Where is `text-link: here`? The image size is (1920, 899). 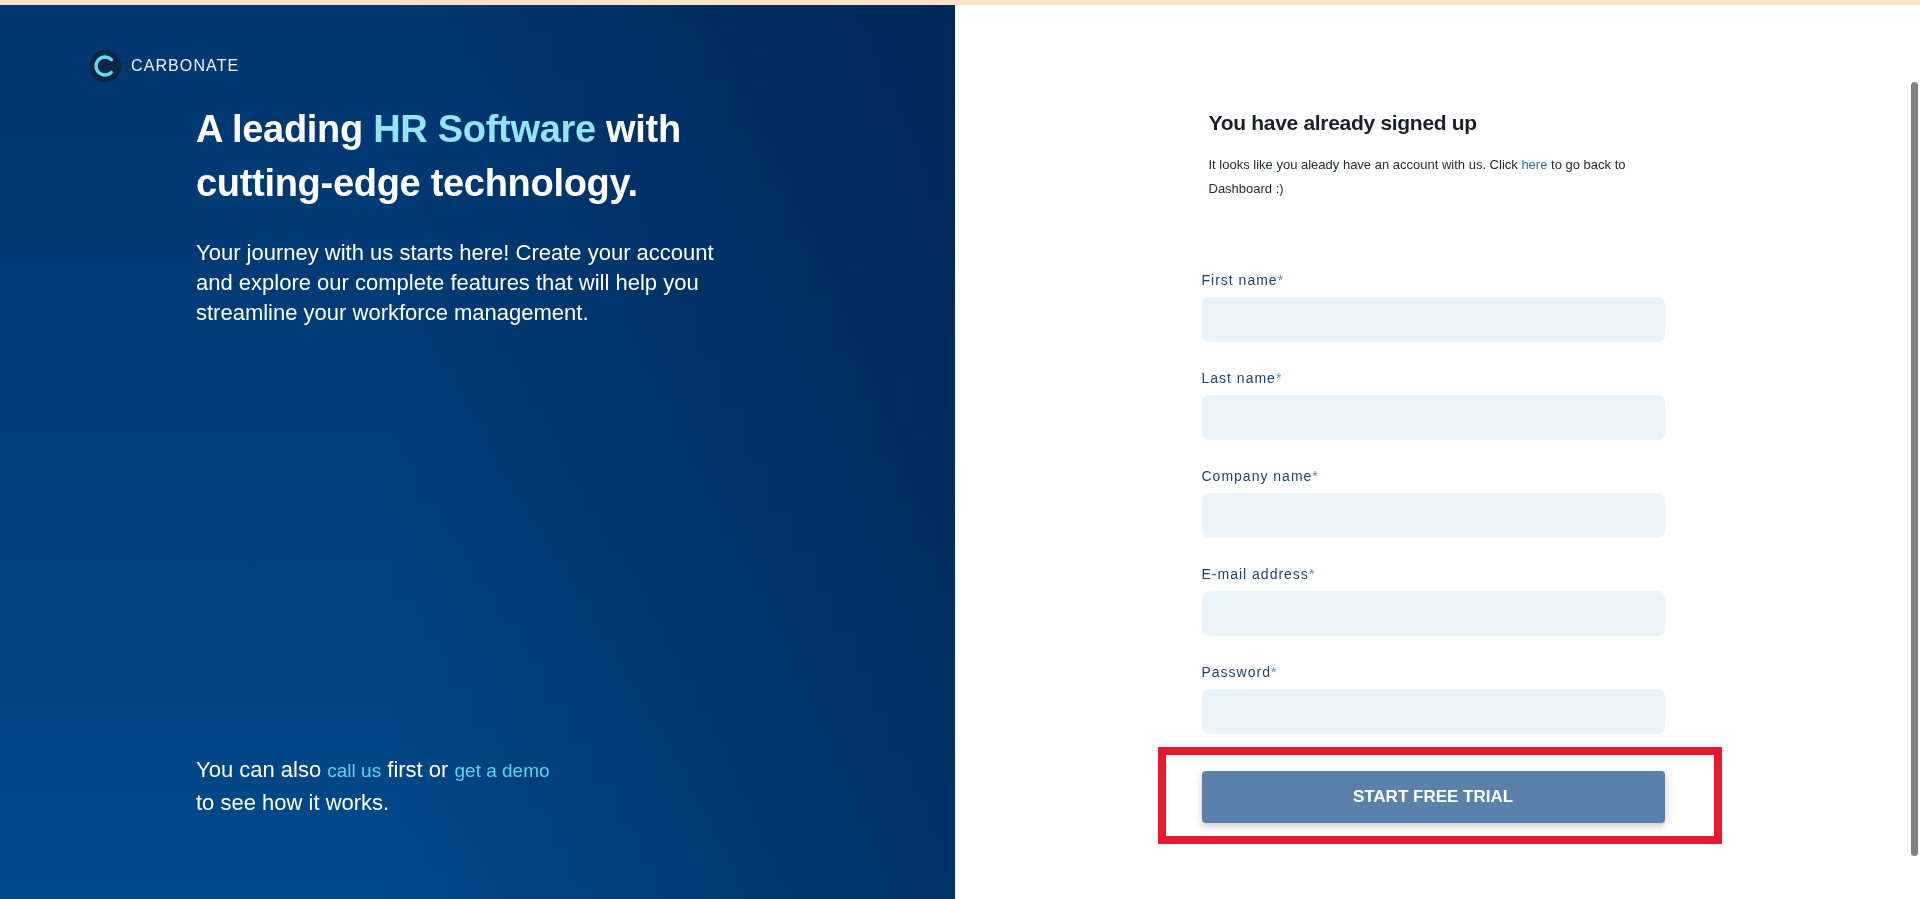
text-link: here is located at coordinates (1534, 164).